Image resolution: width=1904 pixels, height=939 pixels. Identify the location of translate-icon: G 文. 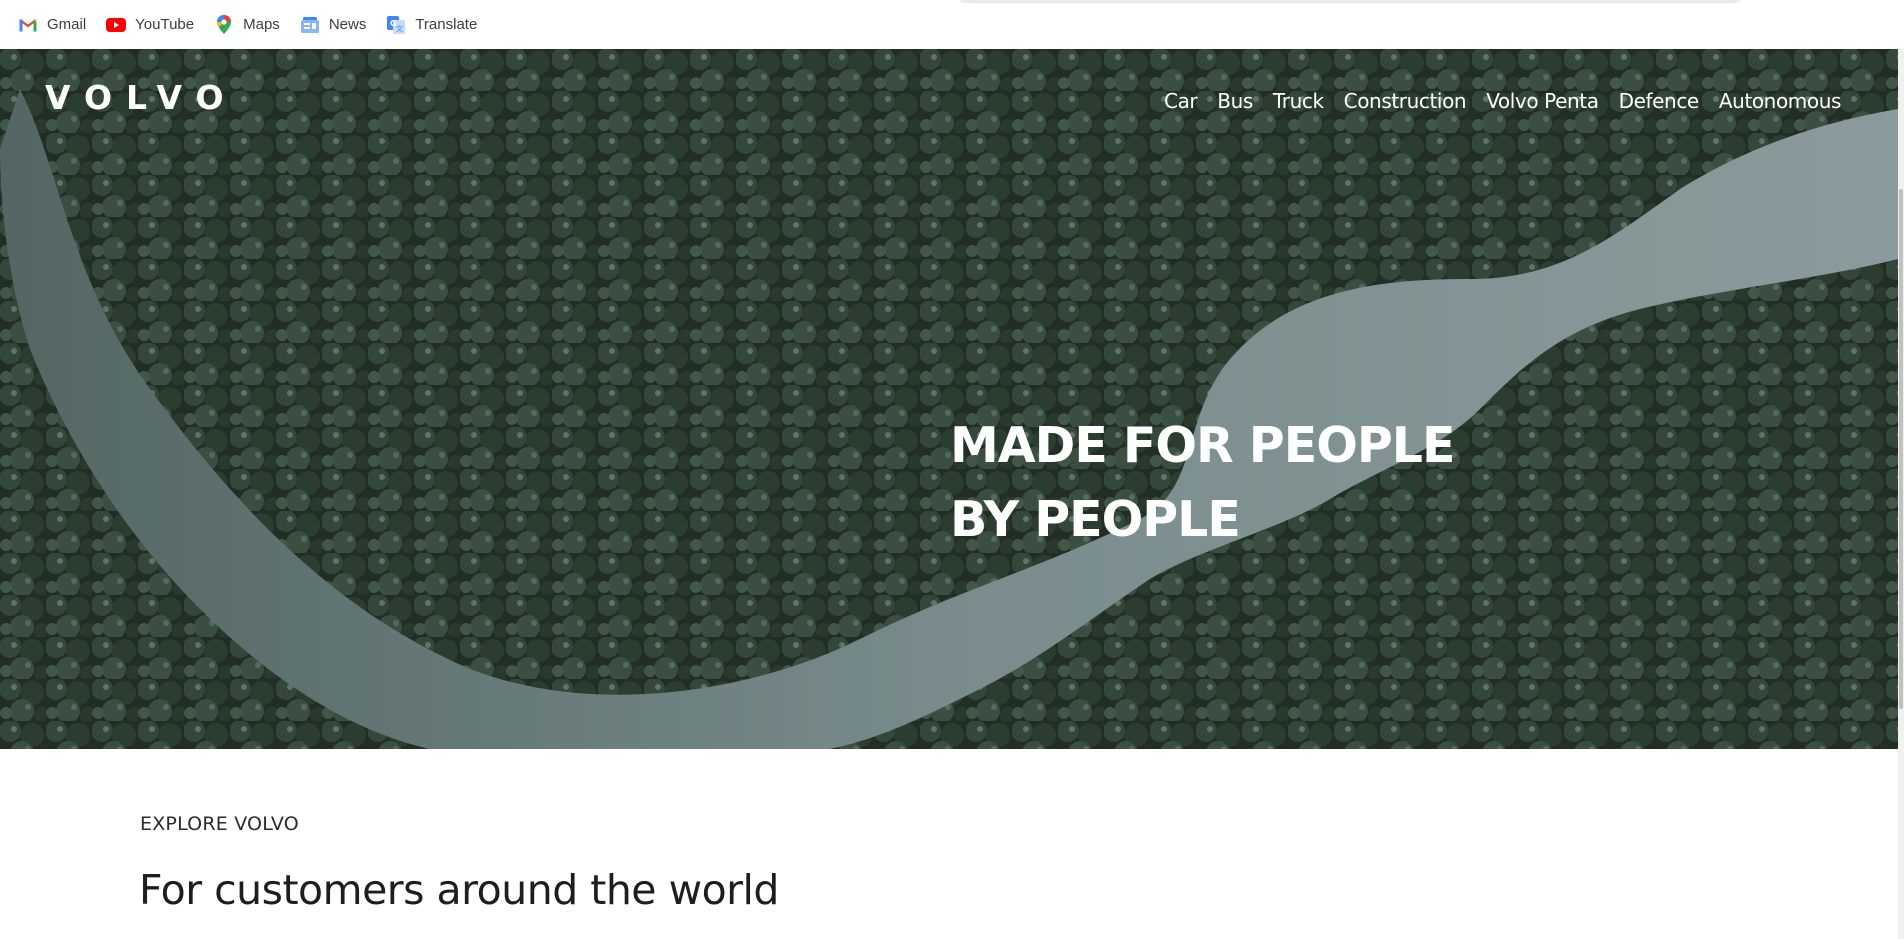
(396, 25).